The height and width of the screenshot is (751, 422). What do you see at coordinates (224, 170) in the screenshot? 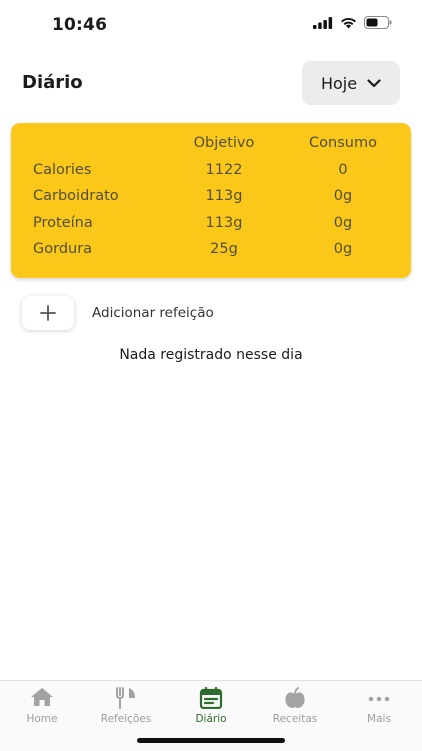
I see `calories-goal: 1122` at bounding box center [224, 170].